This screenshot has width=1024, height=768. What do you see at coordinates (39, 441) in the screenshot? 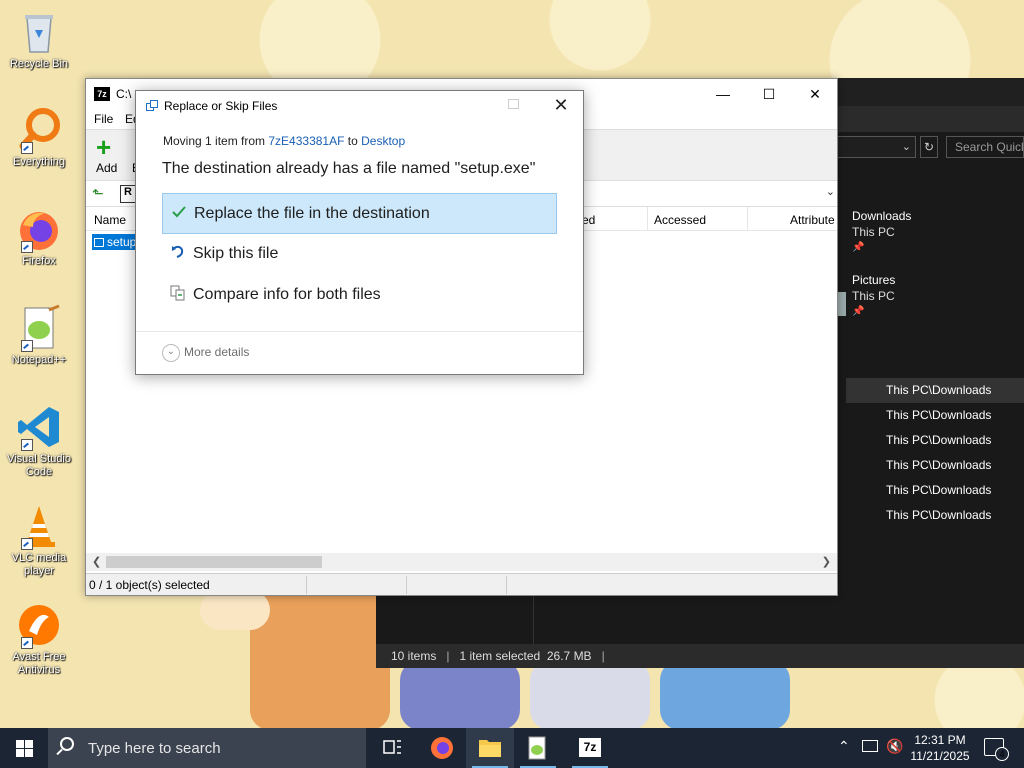
I see `desktop-icon-vscode: Visual Studio Code` at bounding box center [39, 441].